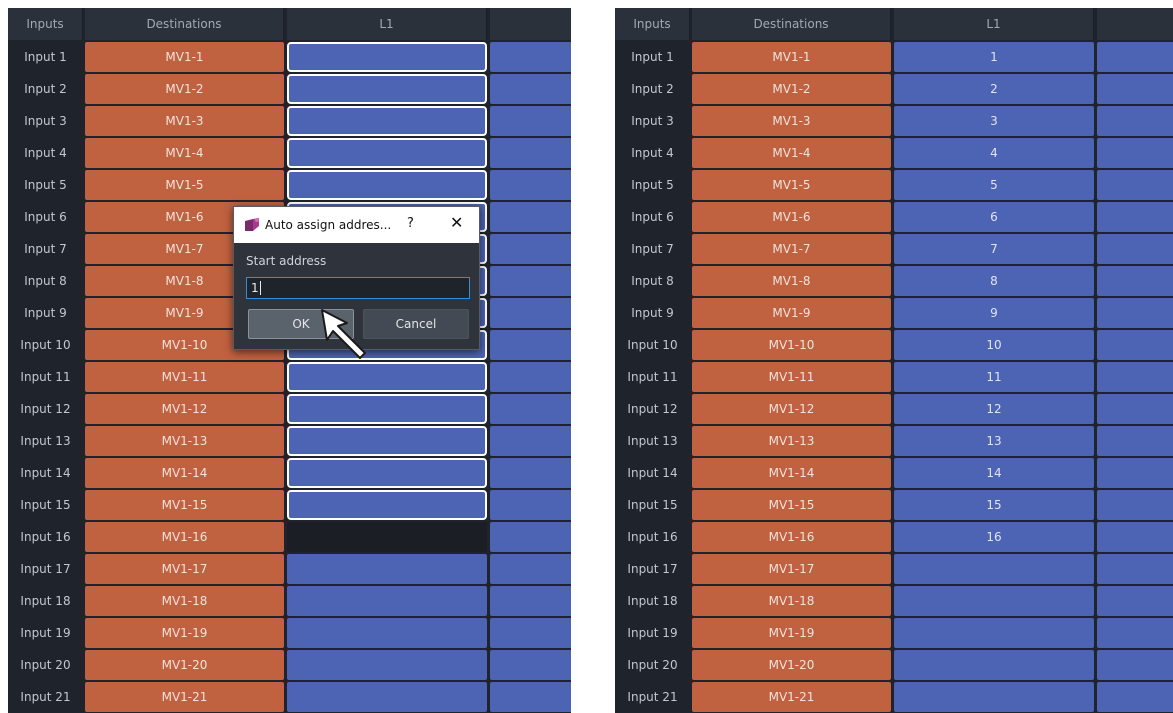 This screenshot has width=1173, height=713. I want to click on header-inputs: Inputs, so click(652, 24).